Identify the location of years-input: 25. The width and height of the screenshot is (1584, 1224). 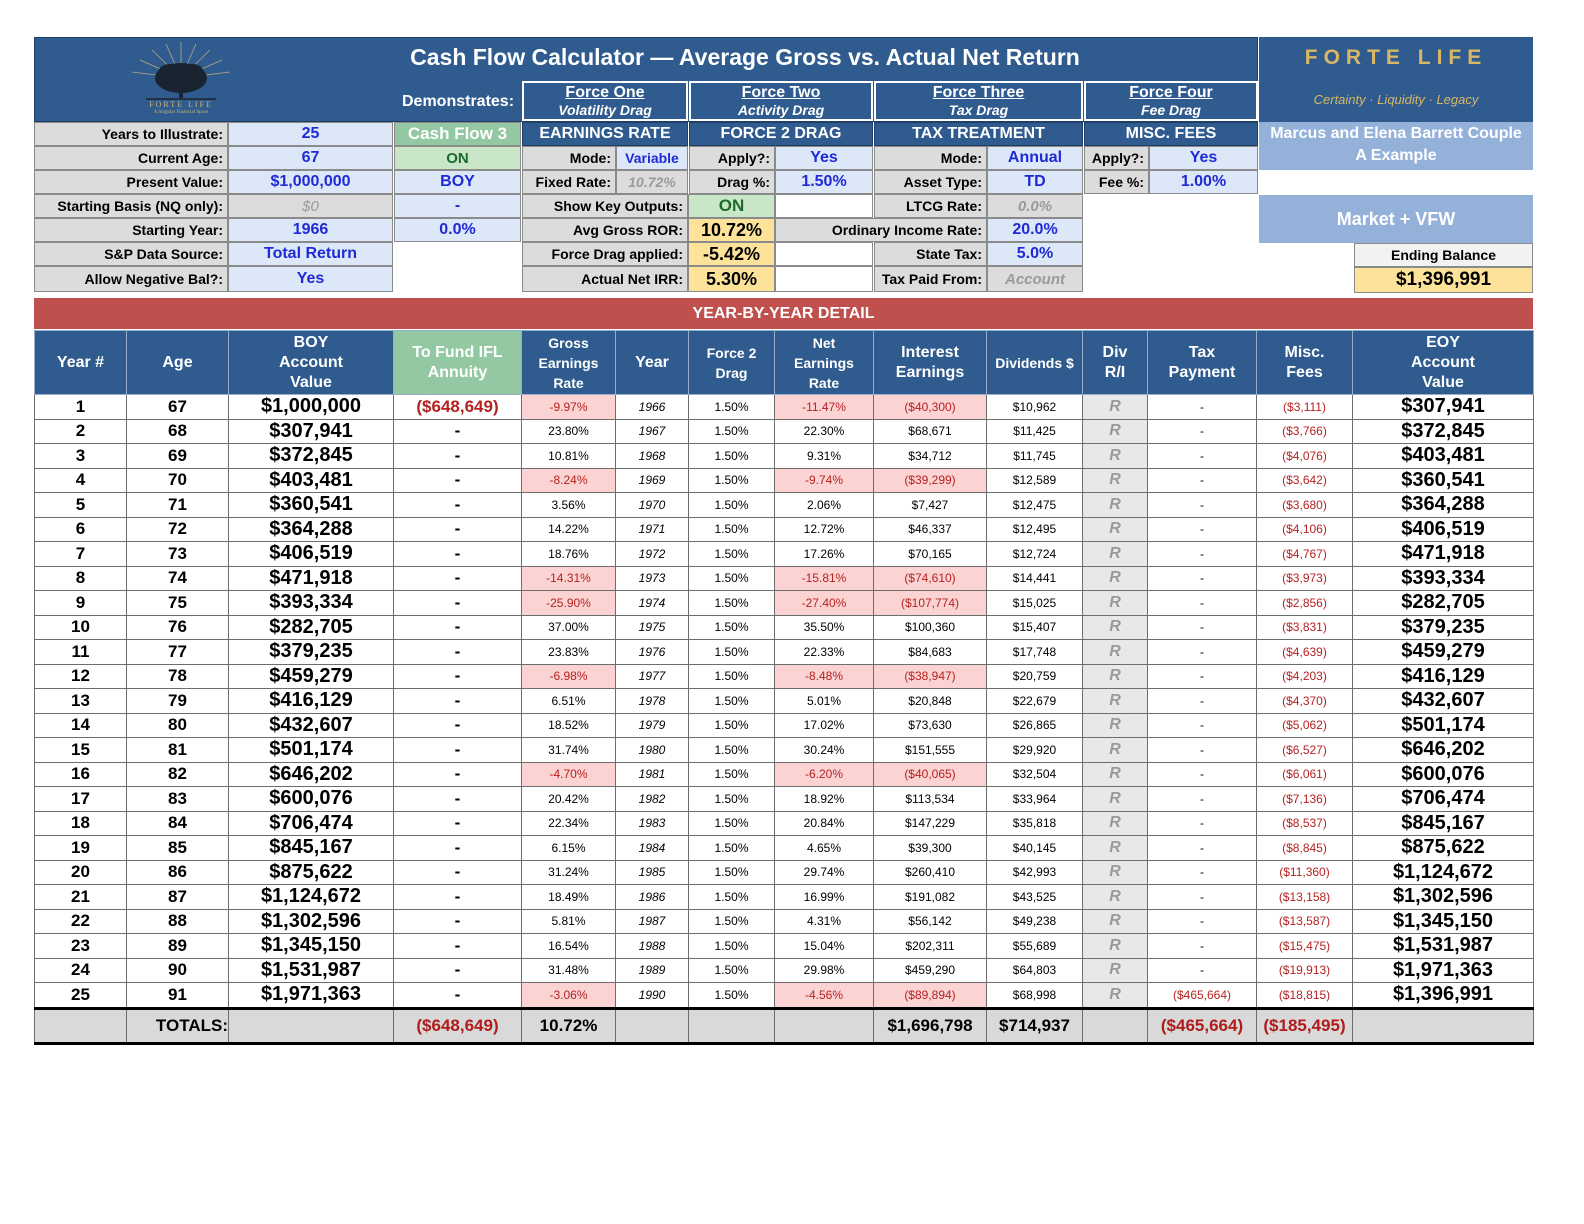
(310, 134).